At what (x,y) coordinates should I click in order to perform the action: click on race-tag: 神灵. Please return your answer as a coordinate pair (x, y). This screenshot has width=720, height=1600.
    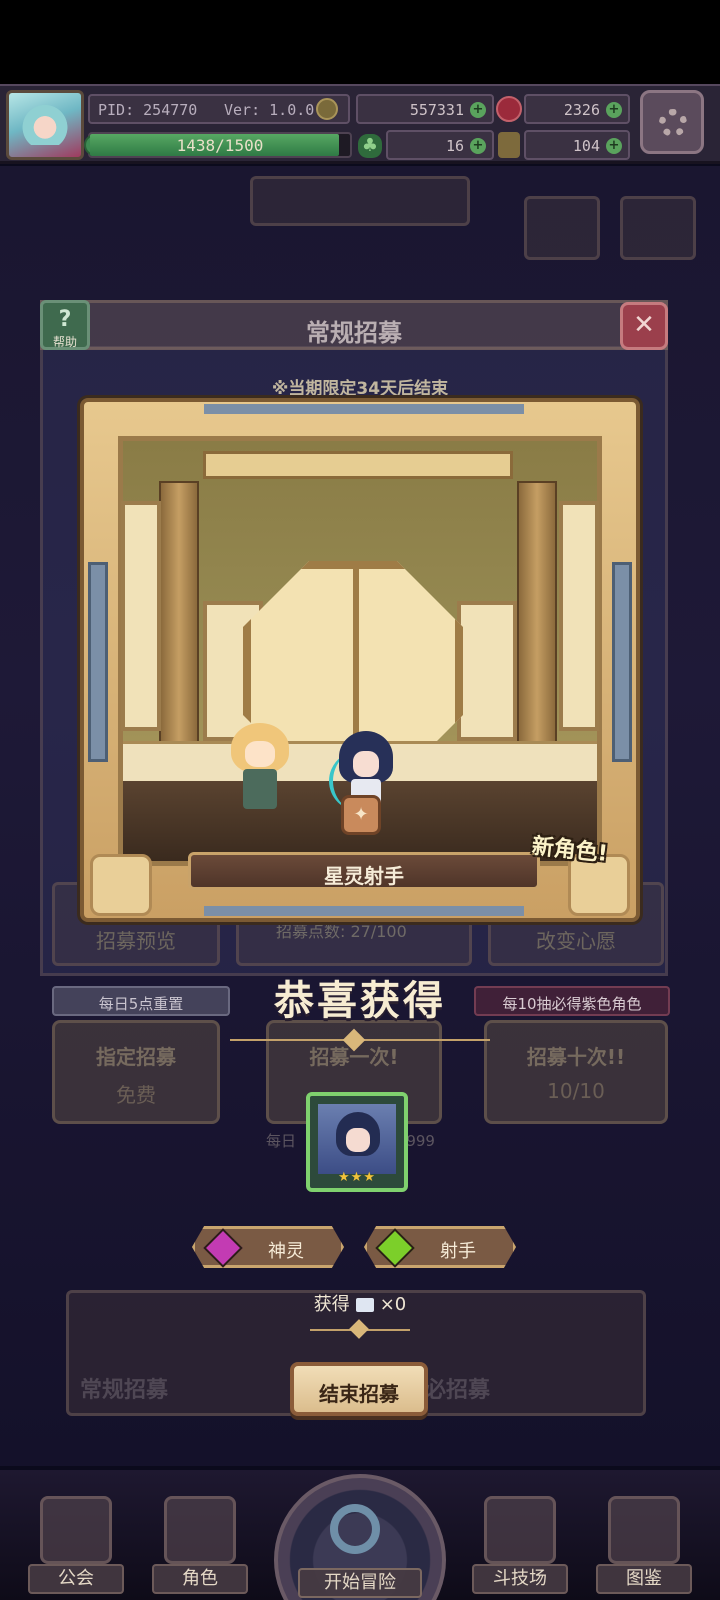
    Looking at the image, I should click on (268, 1247).